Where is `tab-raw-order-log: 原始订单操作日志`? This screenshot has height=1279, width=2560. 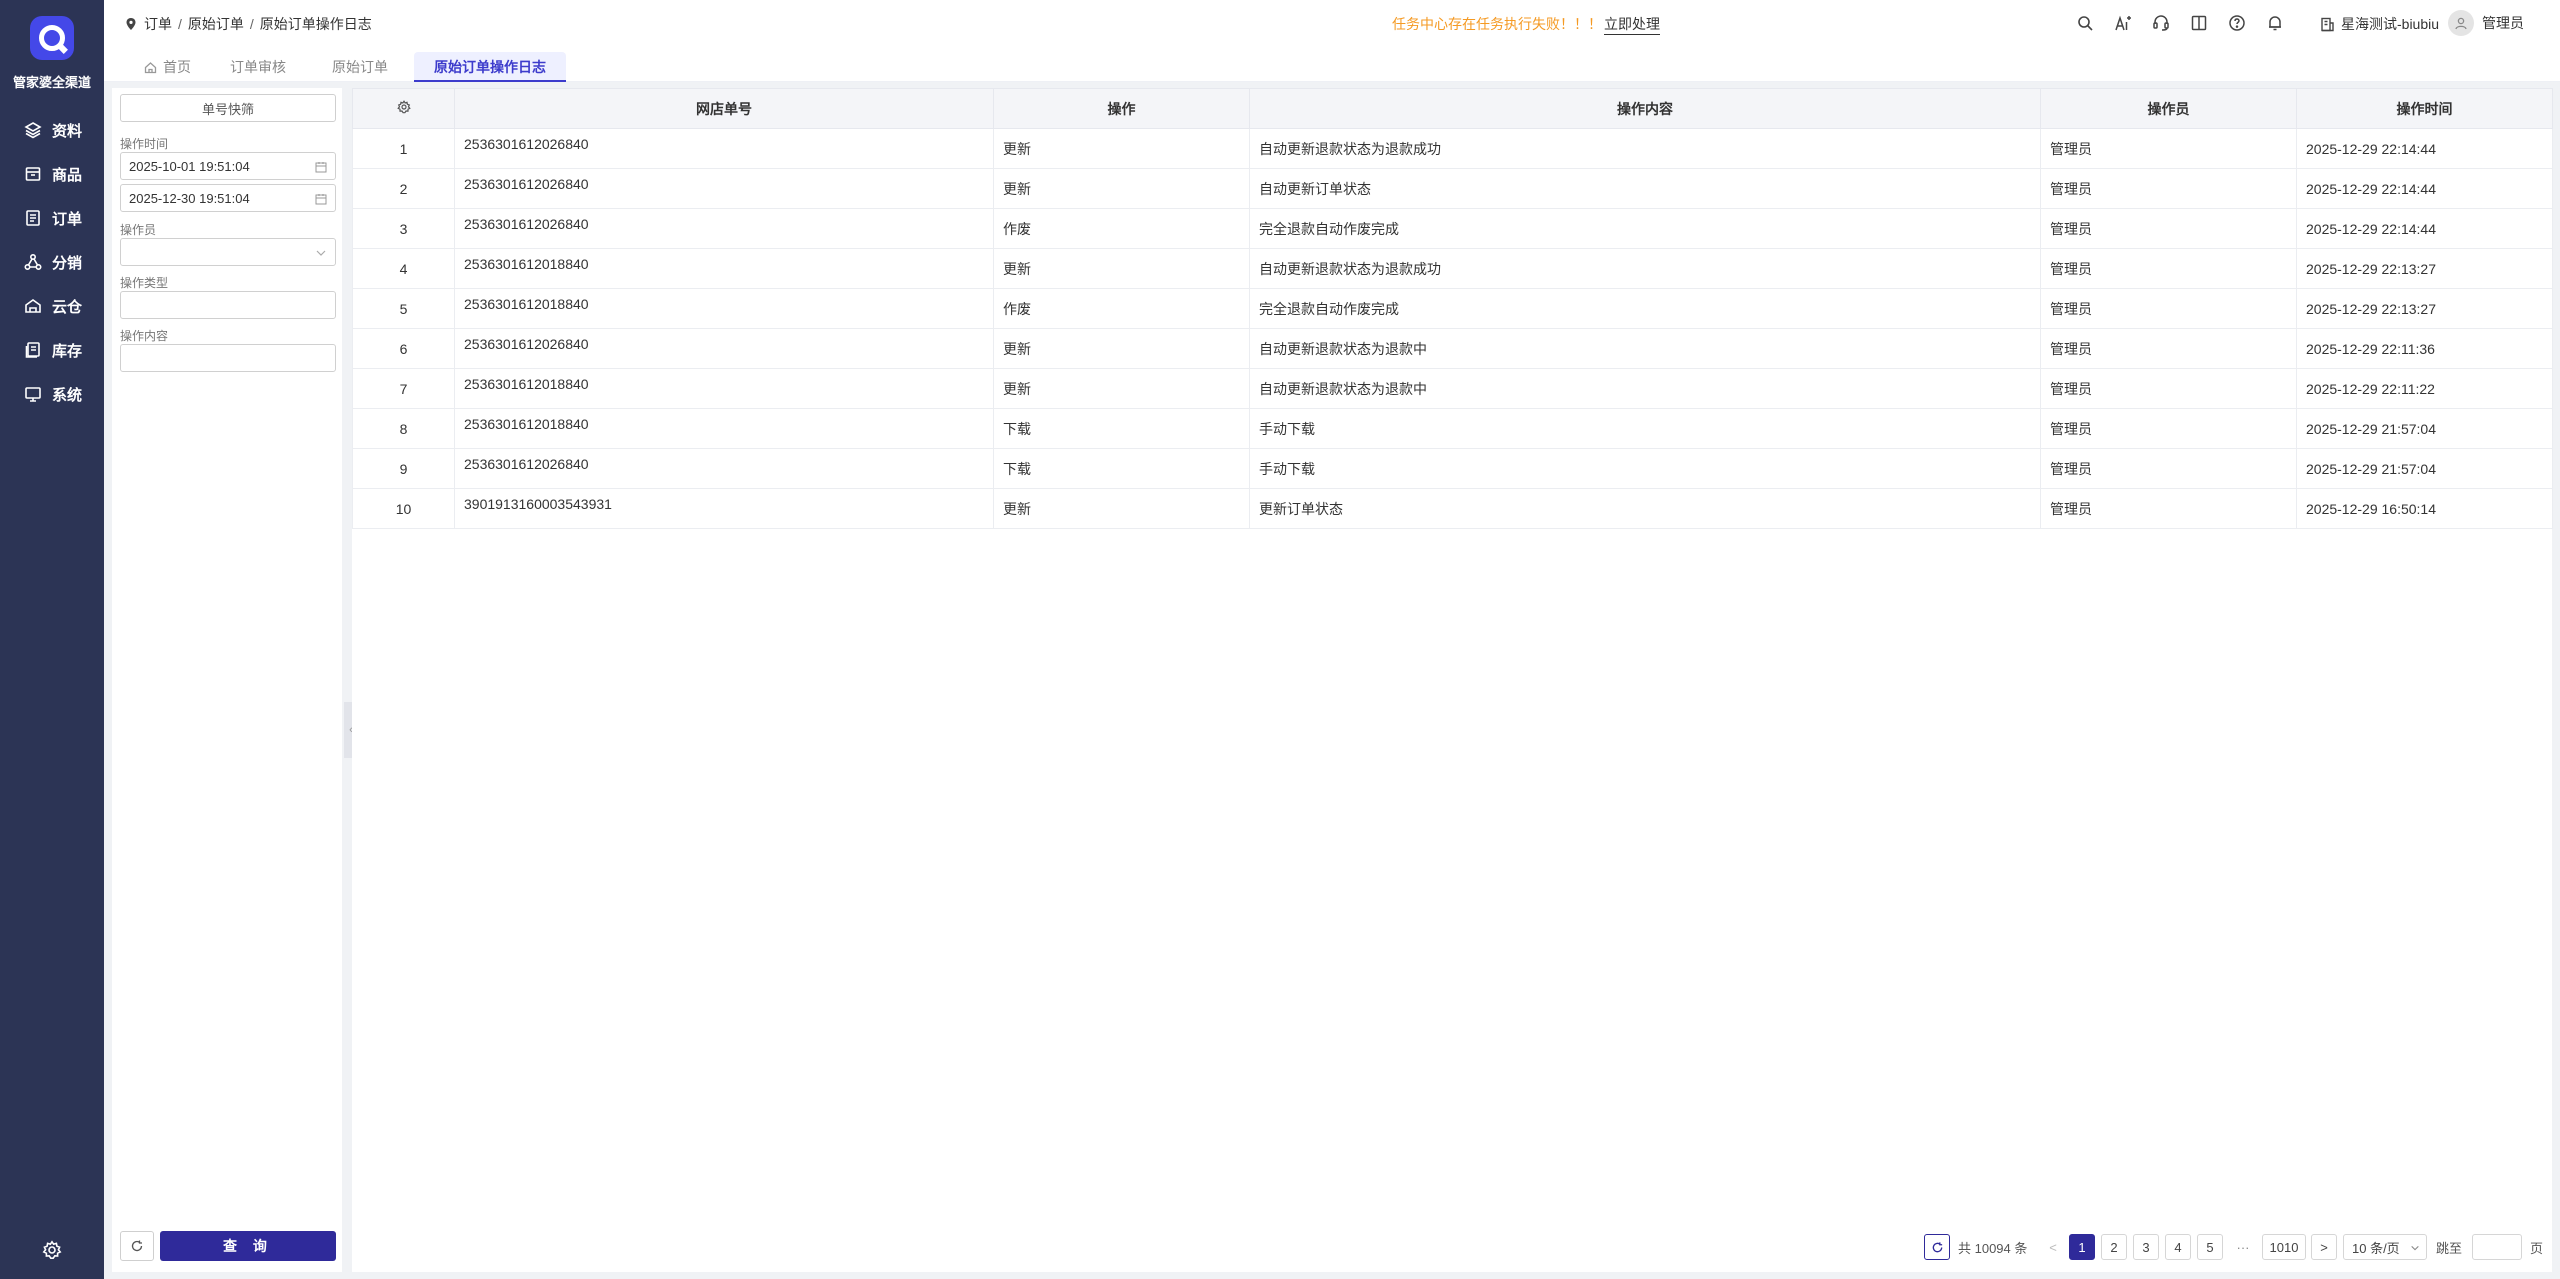
tab-raw-order-log: 原始订单操作日志 is located at coordinates (490, 67).